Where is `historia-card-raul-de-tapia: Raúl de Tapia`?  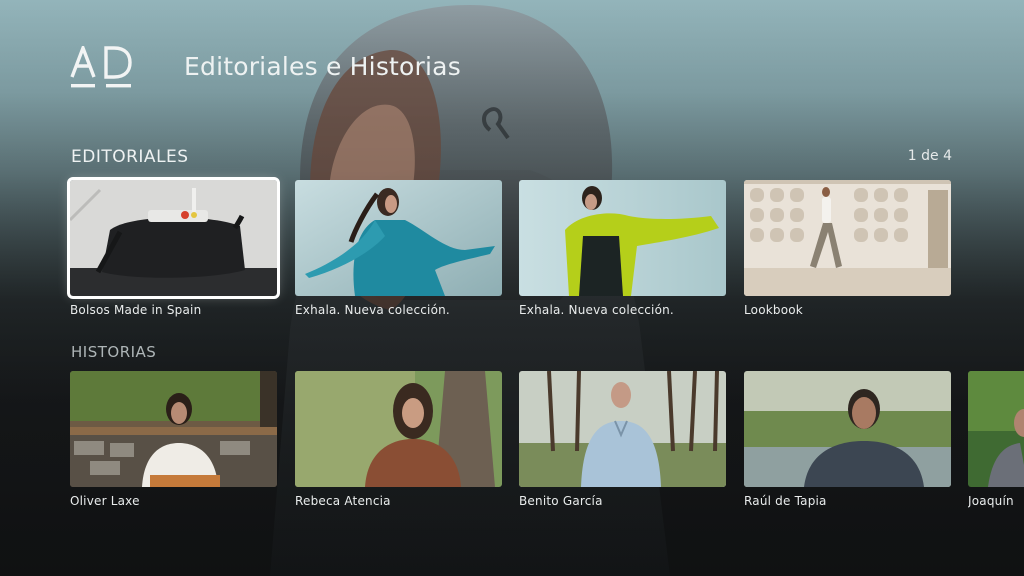 historia-card-raul-de-tapia: Raúl de Tapia is located at coordinates (847, 439).